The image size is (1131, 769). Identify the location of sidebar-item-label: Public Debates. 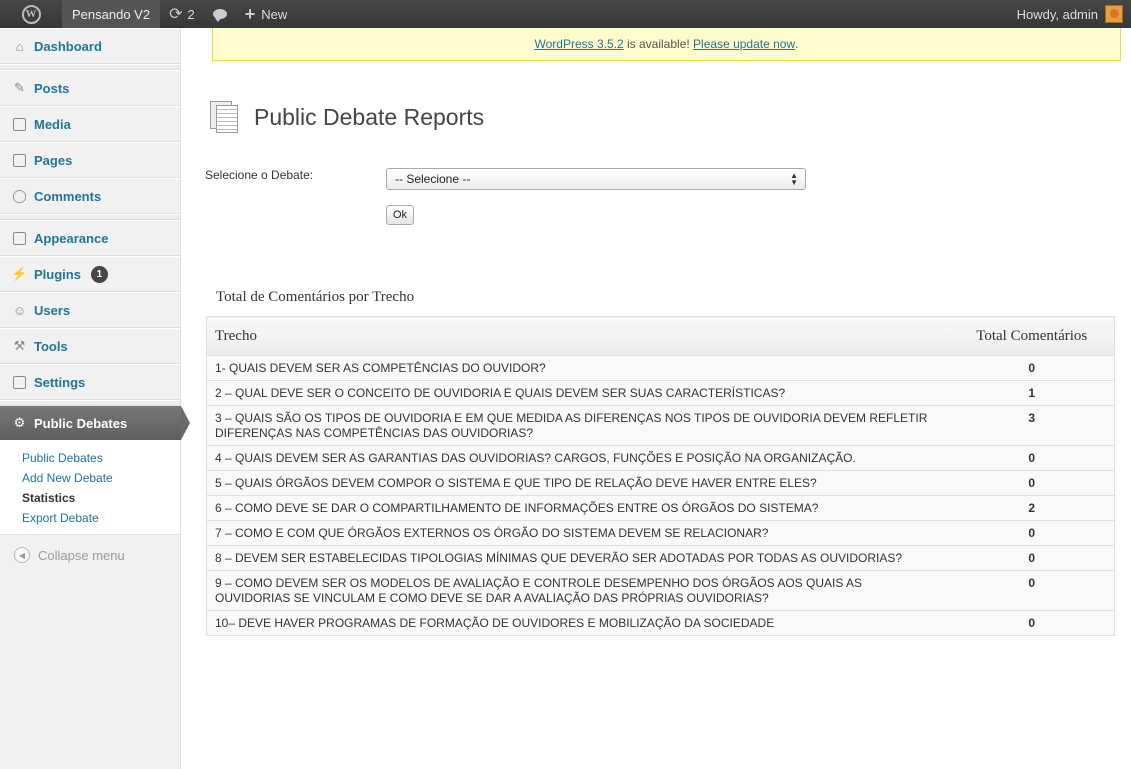
(81, 423).